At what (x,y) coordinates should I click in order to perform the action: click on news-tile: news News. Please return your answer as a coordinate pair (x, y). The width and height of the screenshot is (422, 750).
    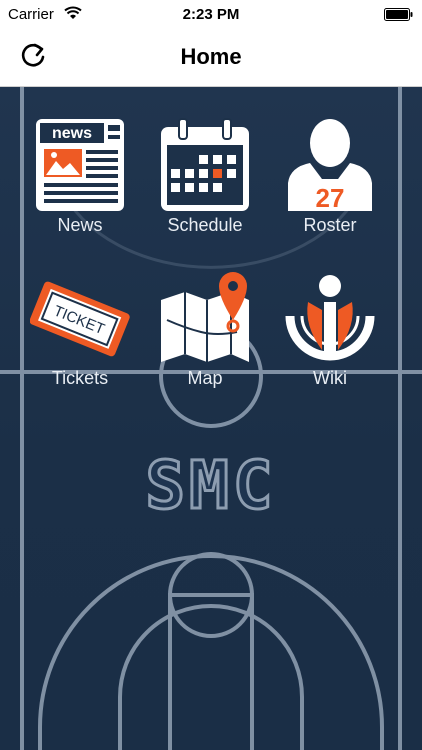
    Looking at the image, I should click on (80, 176).